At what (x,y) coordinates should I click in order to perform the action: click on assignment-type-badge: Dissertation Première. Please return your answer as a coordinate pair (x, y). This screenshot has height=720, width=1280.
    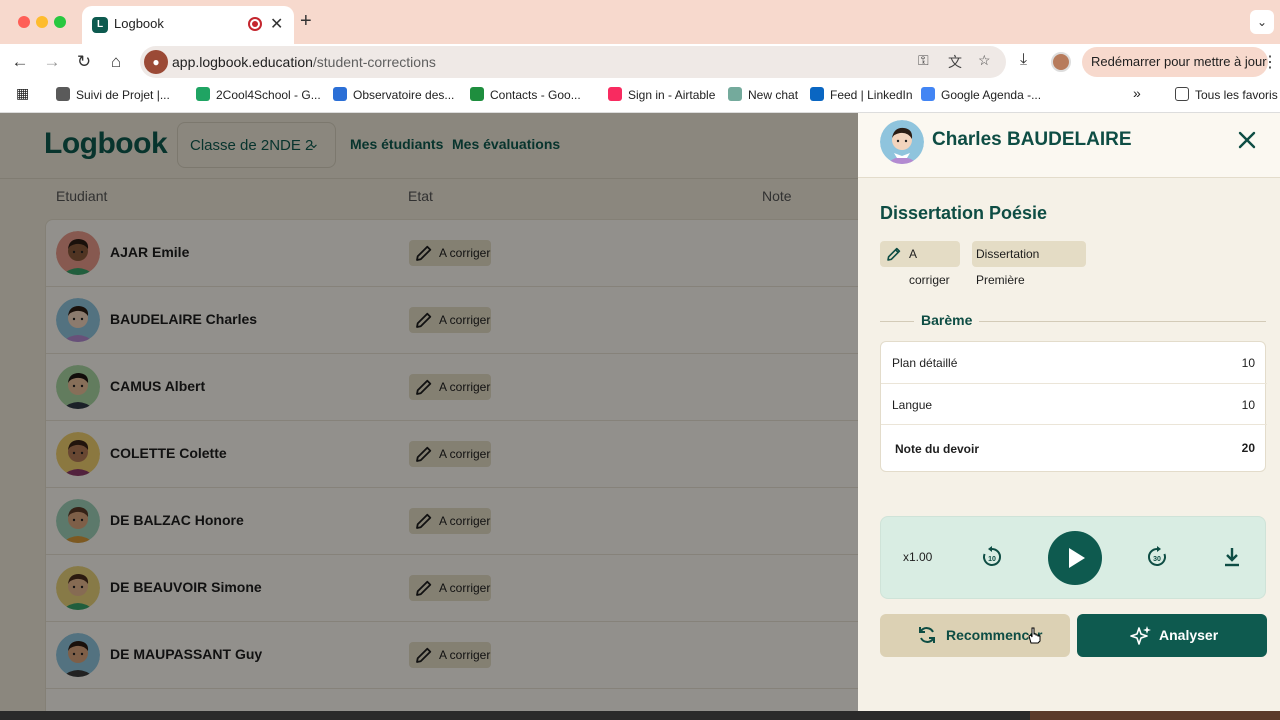
    Looking at the image, I should click on (1029, 264).